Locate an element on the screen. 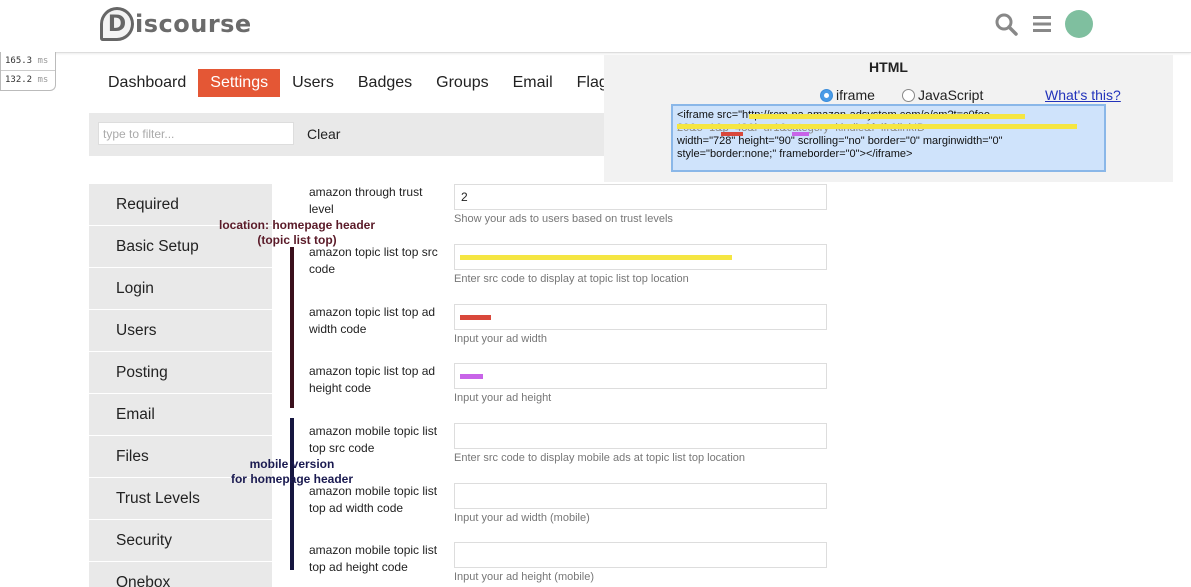 Image resolution: width=1191 pixels, height=587 pixels. annotation-line: for homepage header is located at coordinates (292, 479).